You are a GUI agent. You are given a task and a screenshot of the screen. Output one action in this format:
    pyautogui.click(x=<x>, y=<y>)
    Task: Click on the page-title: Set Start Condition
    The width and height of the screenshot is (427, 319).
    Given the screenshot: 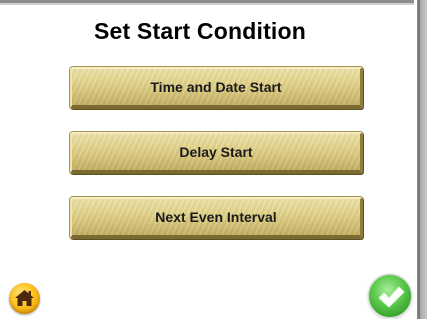 What is the action you would take?
    pyautogui.click(x=200, y=31)
    